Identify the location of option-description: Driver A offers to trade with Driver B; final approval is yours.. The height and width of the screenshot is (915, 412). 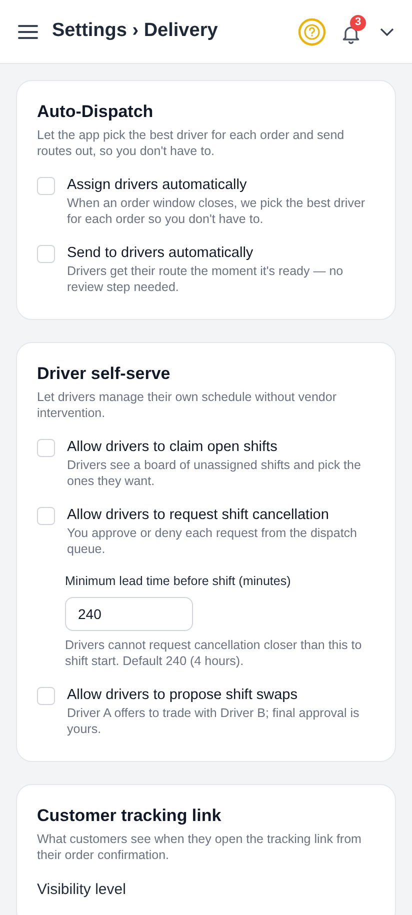
(213, 721).